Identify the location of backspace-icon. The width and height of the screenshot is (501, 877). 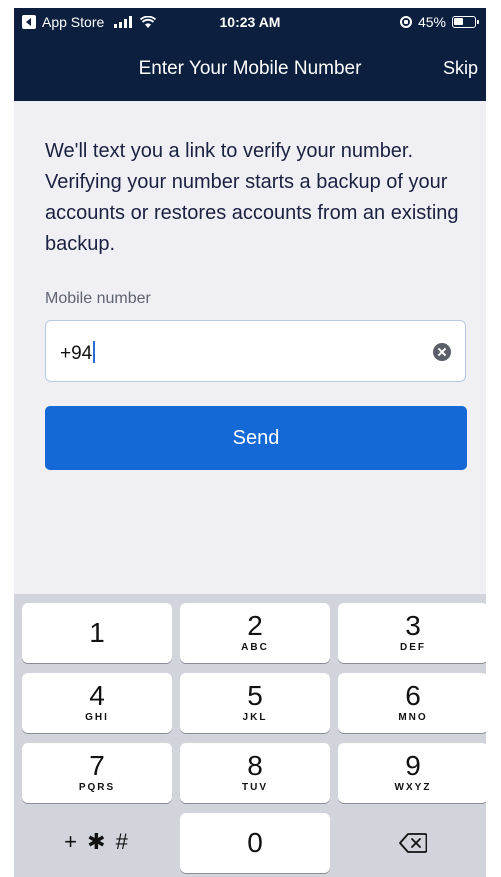
(413, 843).